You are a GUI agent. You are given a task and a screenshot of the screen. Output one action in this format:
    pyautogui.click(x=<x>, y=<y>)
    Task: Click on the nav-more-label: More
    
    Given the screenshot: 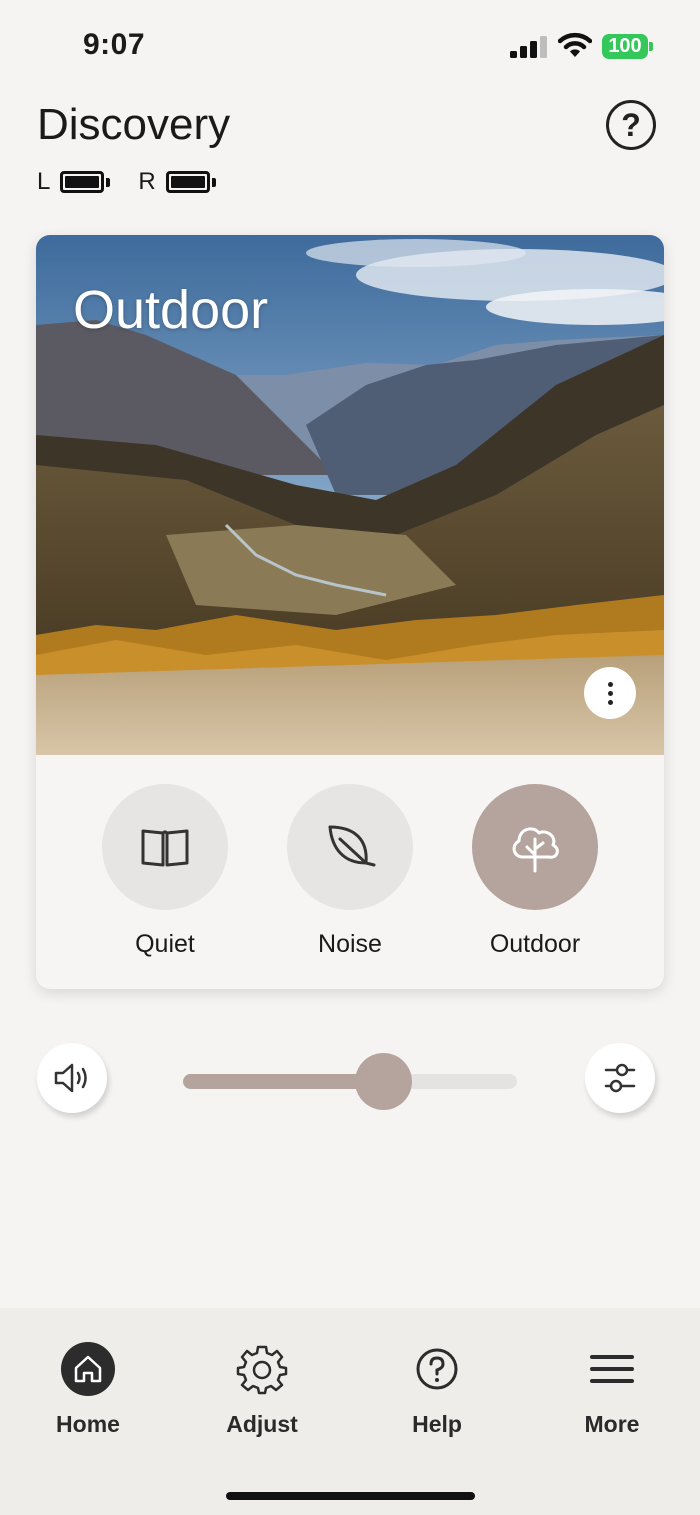 What is the action you would take?
    pyautogui.click(x=612, y=1424)
    